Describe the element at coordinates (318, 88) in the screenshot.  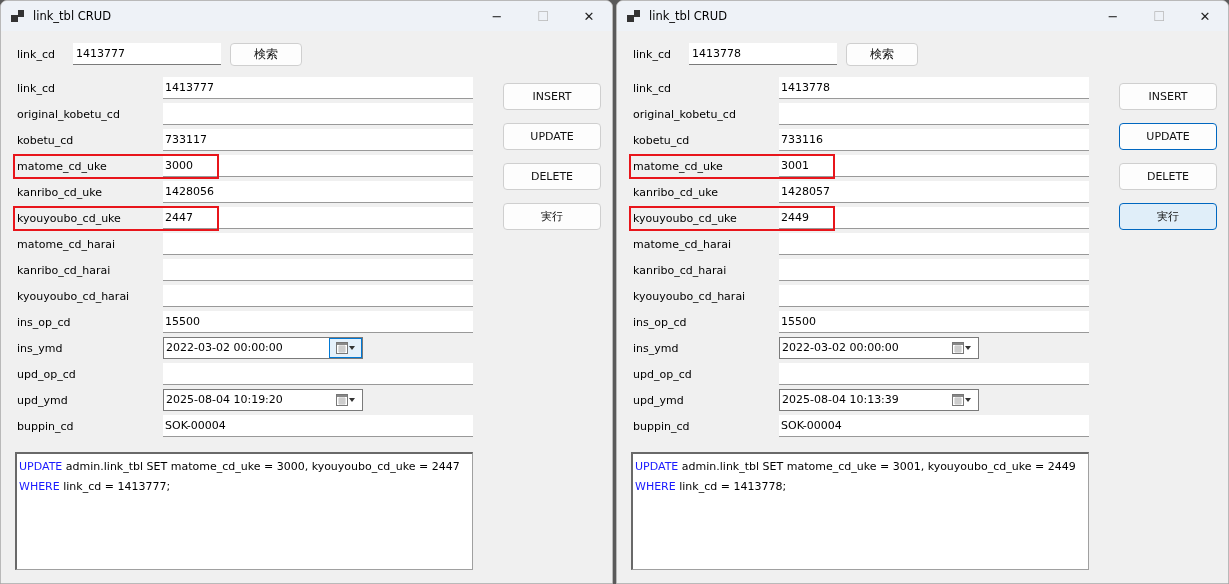
I see `text-field: 1413777` at that location.